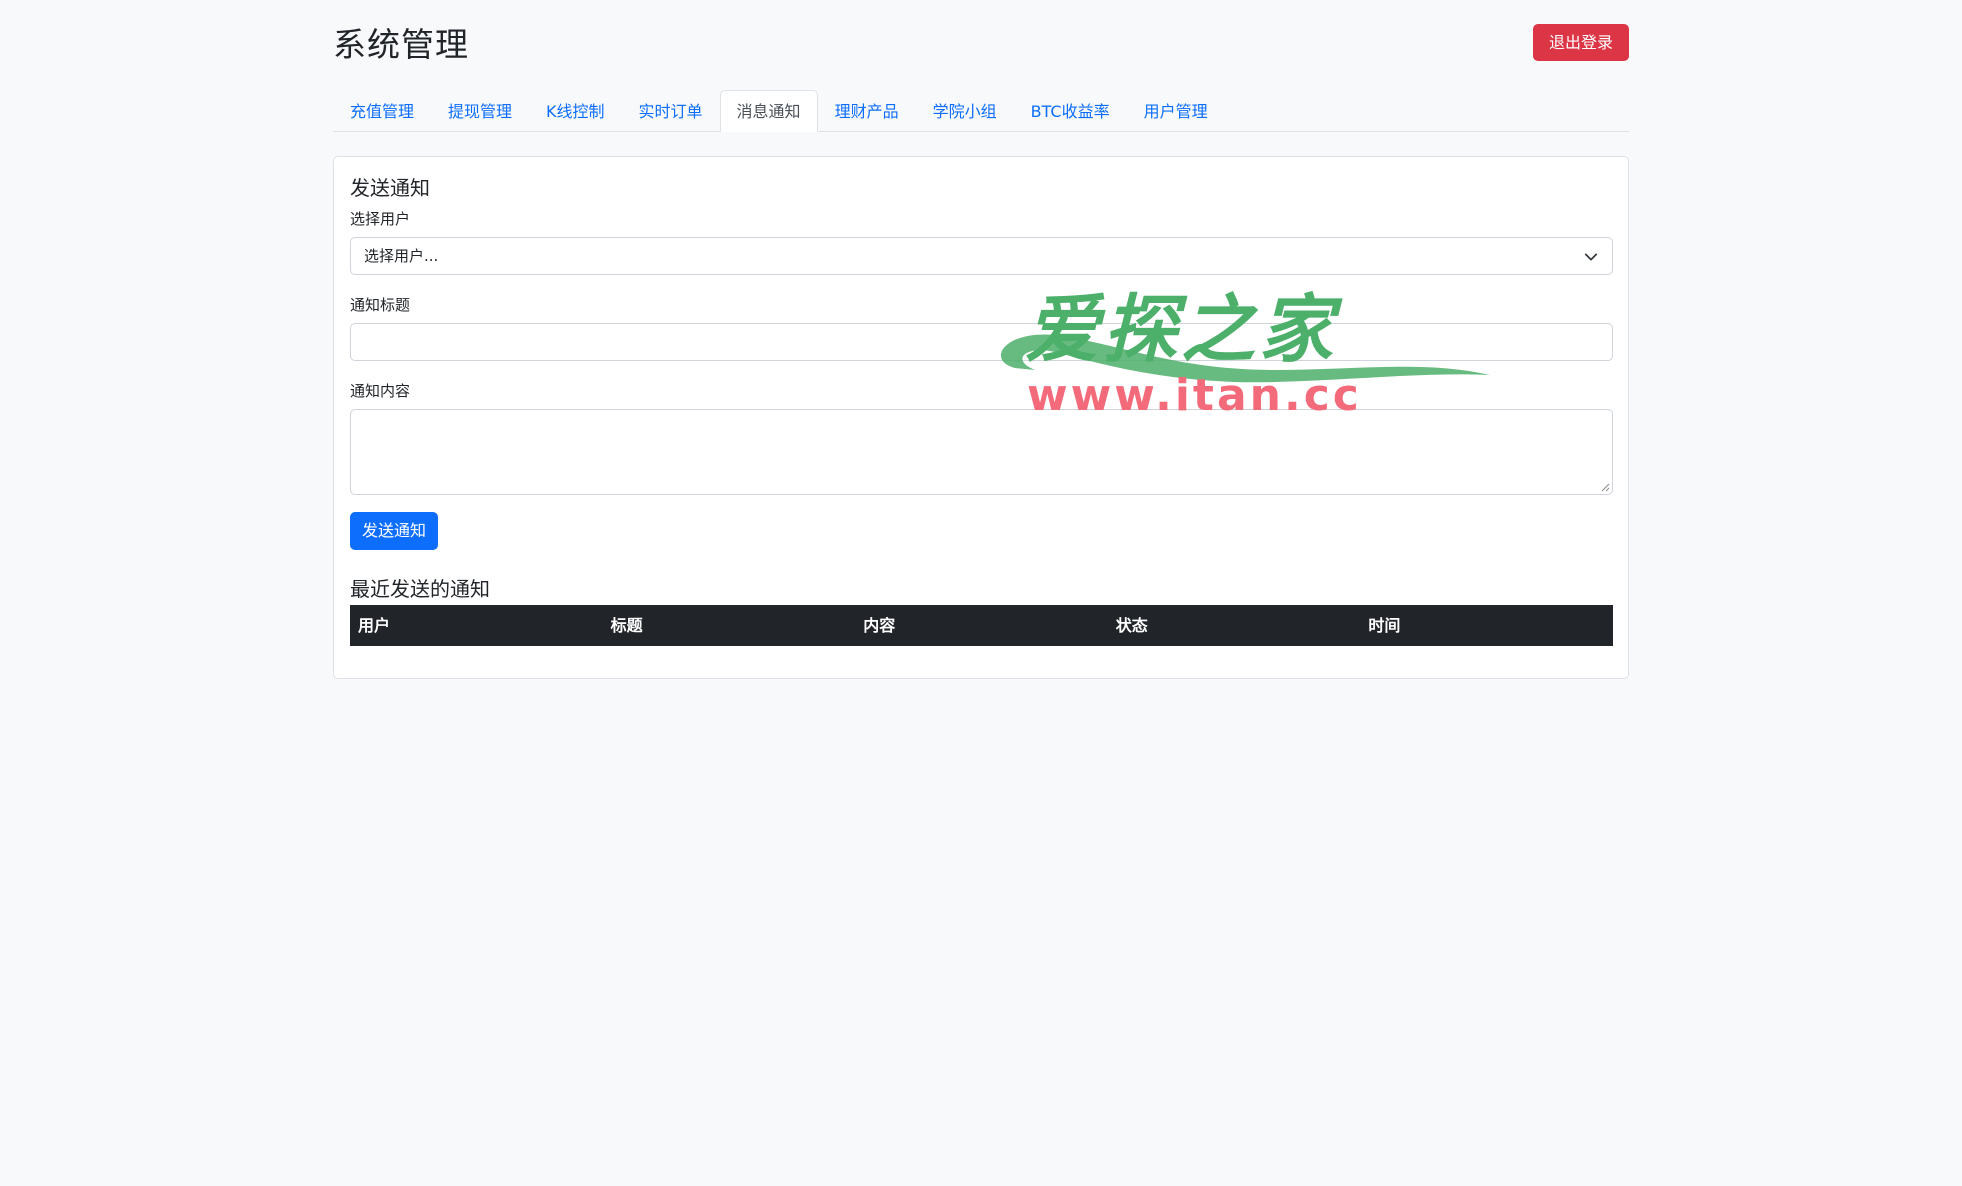 The height and width of the screenshot is (1186, 1962). What do you see at coordinates (420, 589) in the screenshot?
I see `recent-notifications-title: 最近发送的通知` at bounding box center [420, 589].